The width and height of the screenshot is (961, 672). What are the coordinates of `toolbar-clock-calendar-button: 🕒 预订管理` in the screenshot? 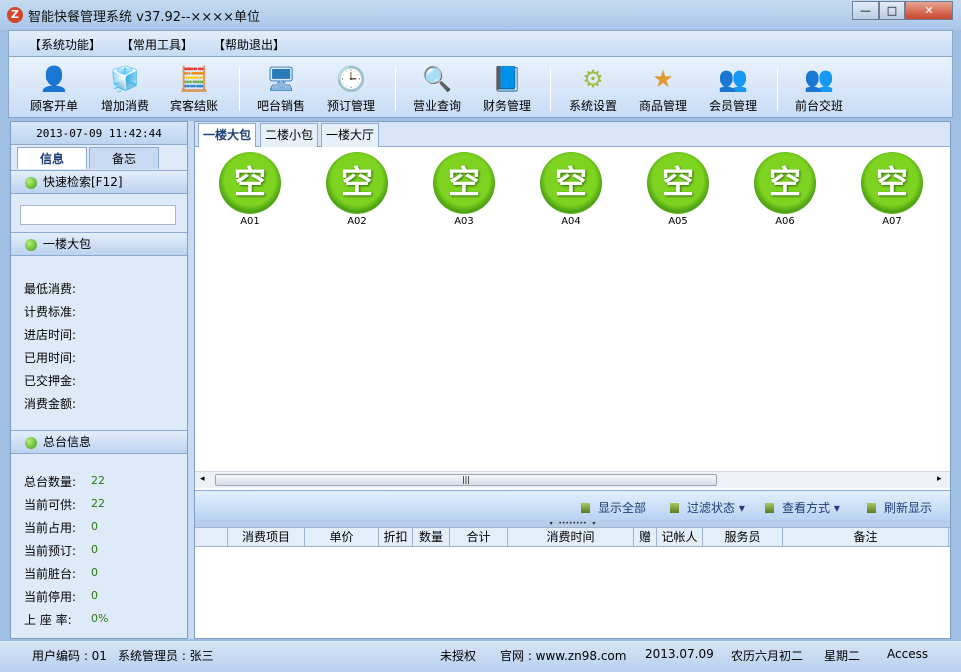 It's located at (351, 87).